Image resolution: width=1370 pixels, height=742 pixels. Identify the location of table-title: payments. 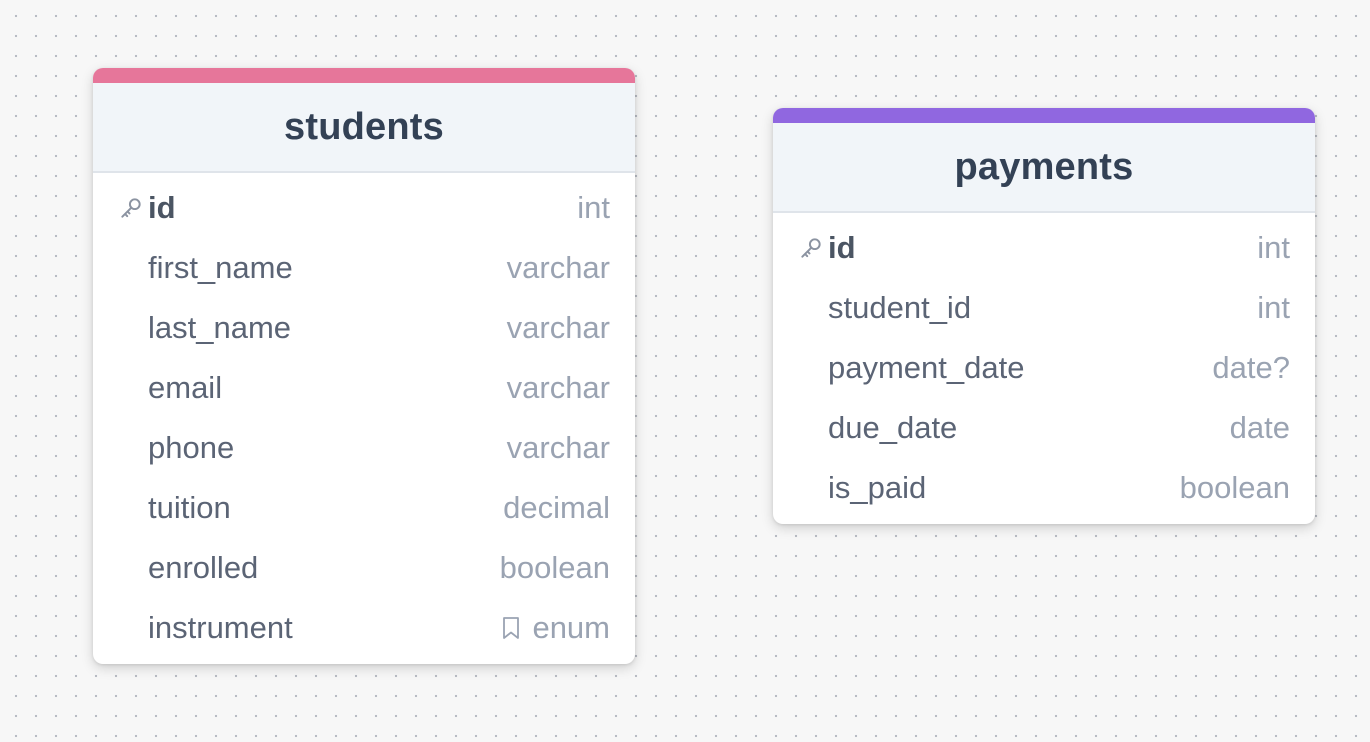
(1044, 166).